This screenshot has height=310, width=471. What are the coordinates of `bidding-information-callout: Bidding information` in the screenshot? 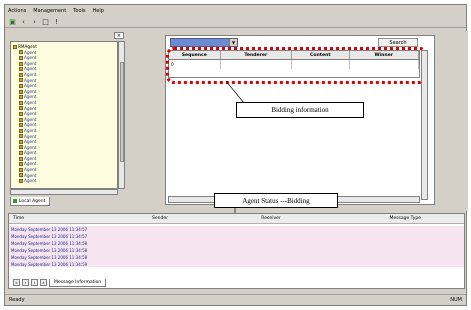 It's located at (300, 110).